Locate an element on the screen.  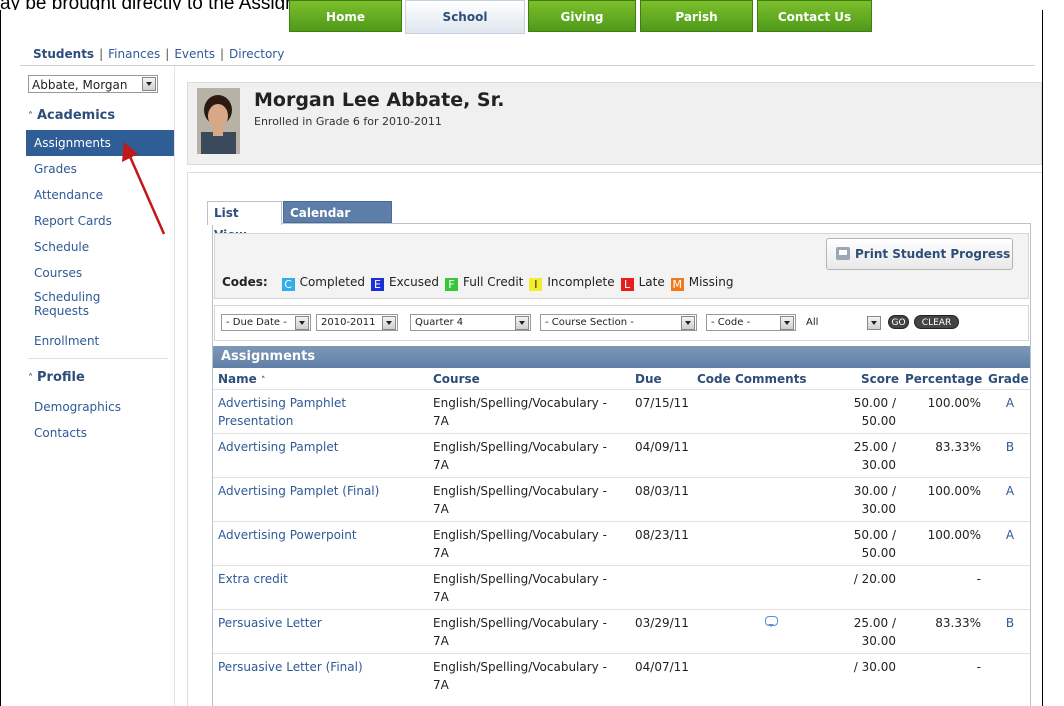
assignments-table-title: Assignments is located at coordinates (621, 357).